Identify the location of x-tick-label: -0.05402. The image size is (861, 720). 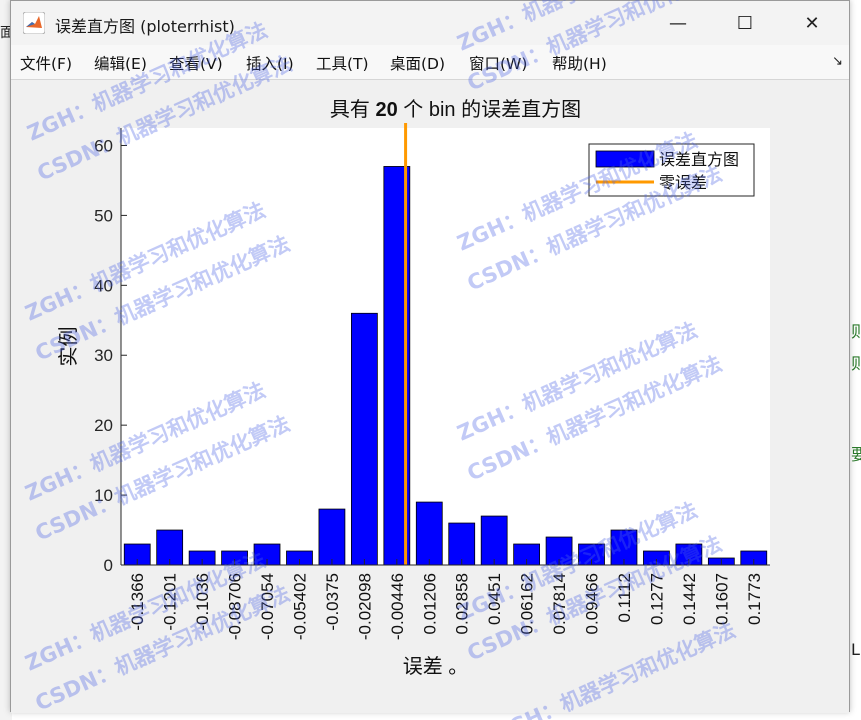
(299, 606).